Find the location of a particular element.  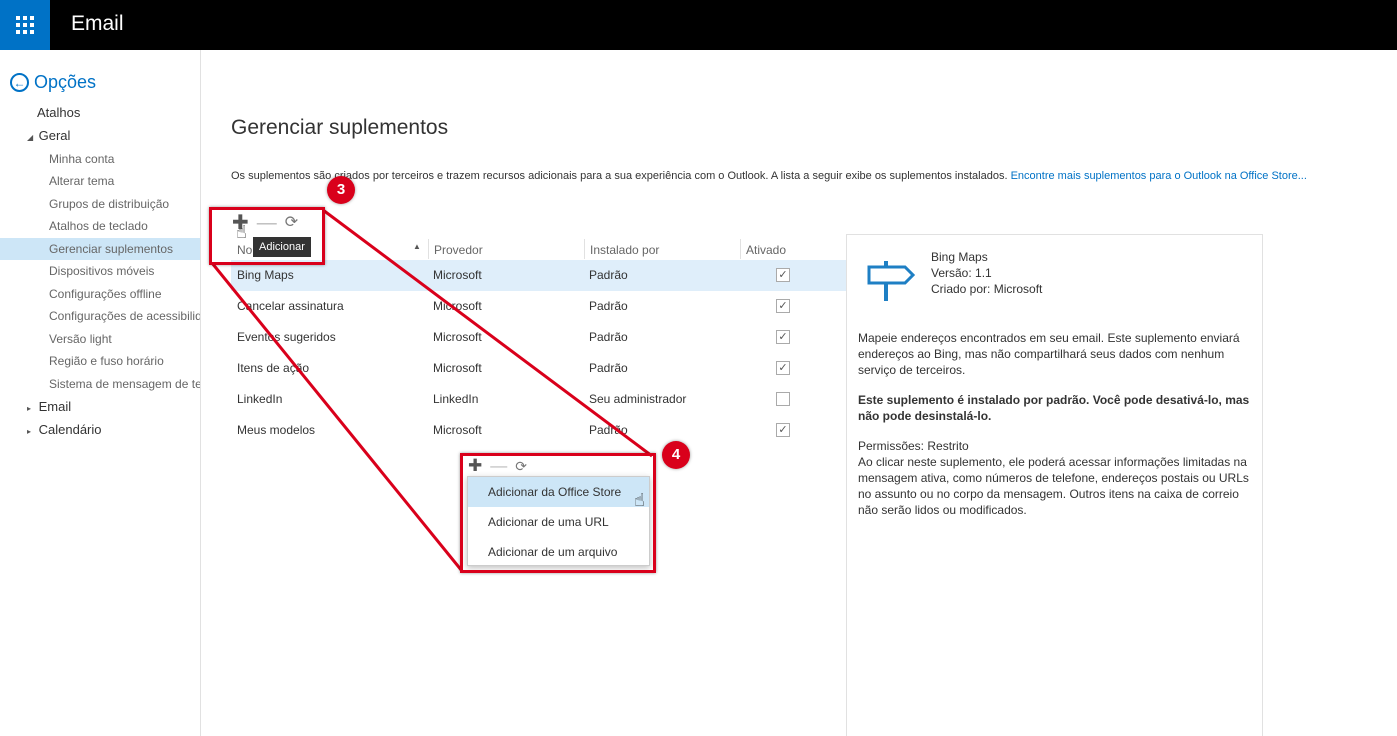

sidebar-item-sms: Sistema de mensagem de texto is located at coordinates (100, 384).